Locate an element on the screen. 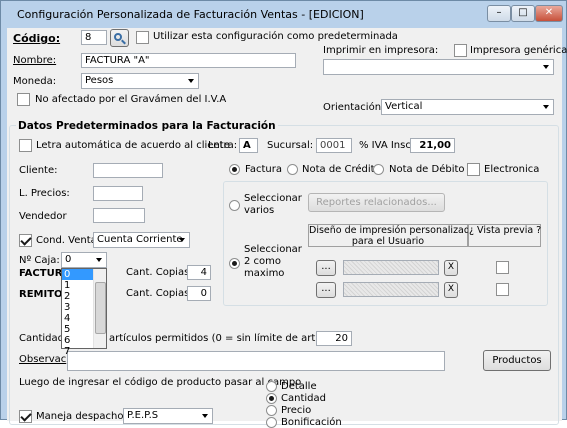  nota-debito-label: Nota de Débito is located at coordinates (427, 169).